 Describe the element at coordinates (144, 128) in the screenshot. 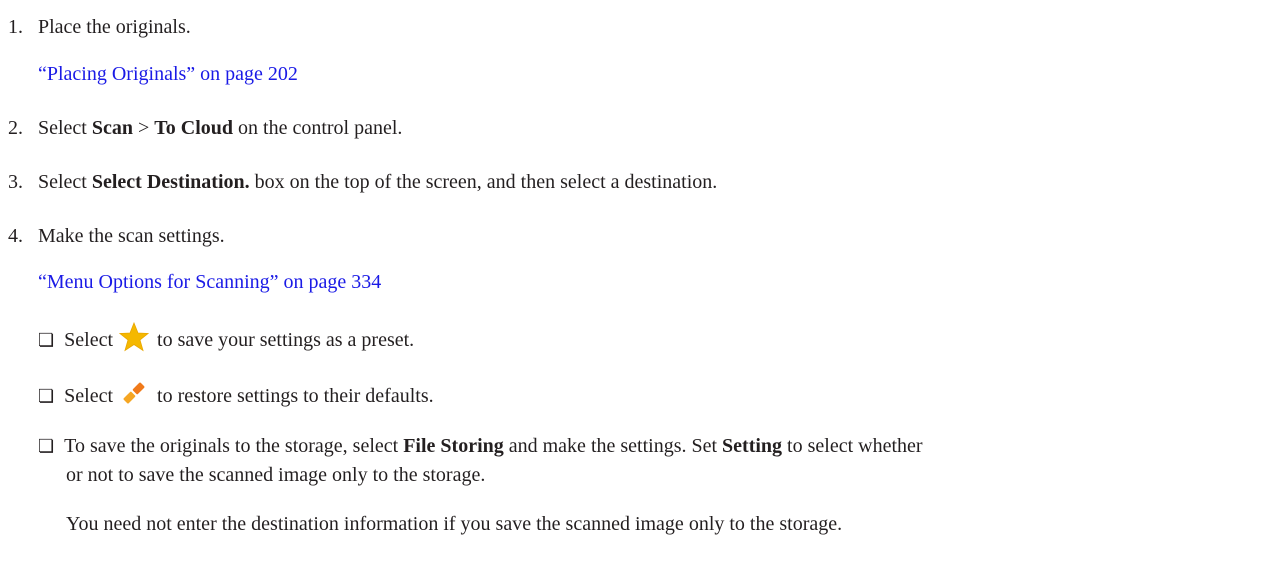

I see `text-segment: >` at that location.